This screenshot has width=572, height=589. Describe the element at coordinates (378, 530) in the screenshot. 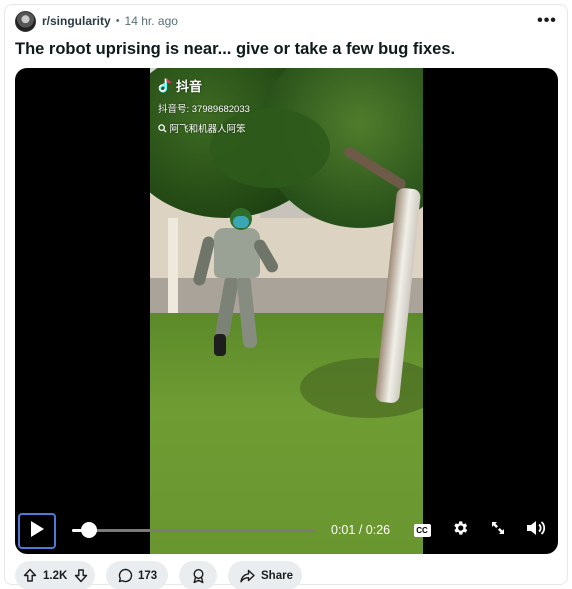

I see `time-total: 0:26` at that location.